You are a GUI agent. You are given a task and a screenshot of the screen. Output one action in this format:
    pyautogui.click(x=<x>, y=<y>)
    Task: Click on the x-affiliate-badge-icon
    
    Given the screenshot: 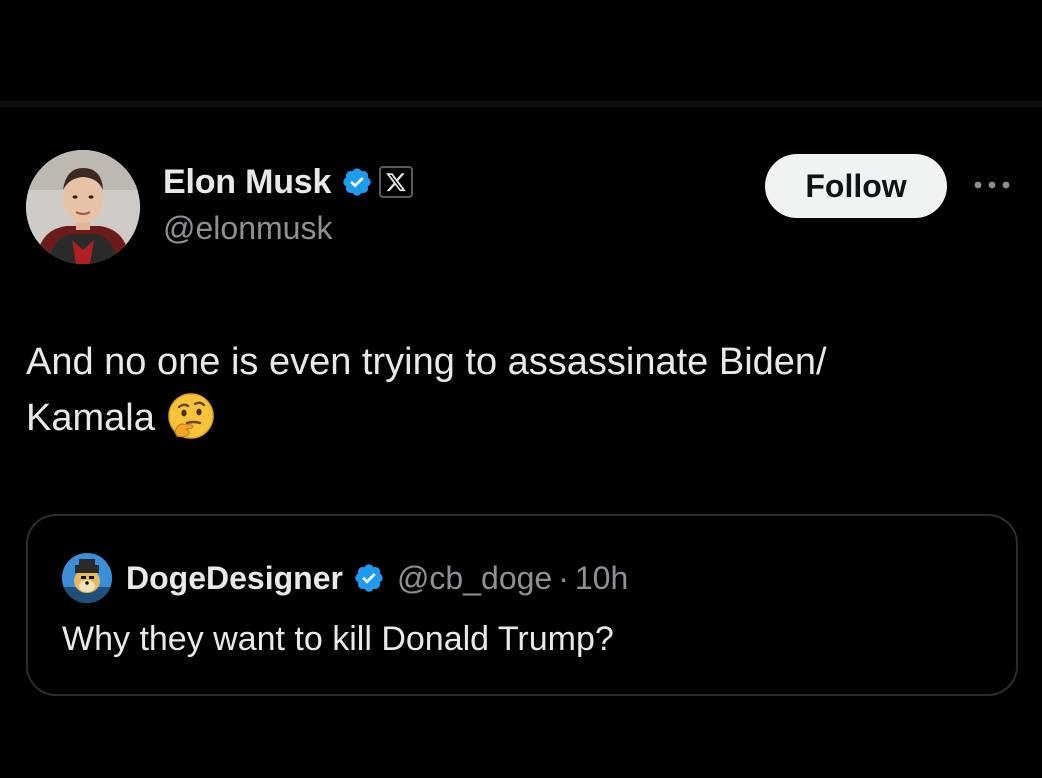 What is the action you would take?
    pyautogui.click(x=396, y=182)
    